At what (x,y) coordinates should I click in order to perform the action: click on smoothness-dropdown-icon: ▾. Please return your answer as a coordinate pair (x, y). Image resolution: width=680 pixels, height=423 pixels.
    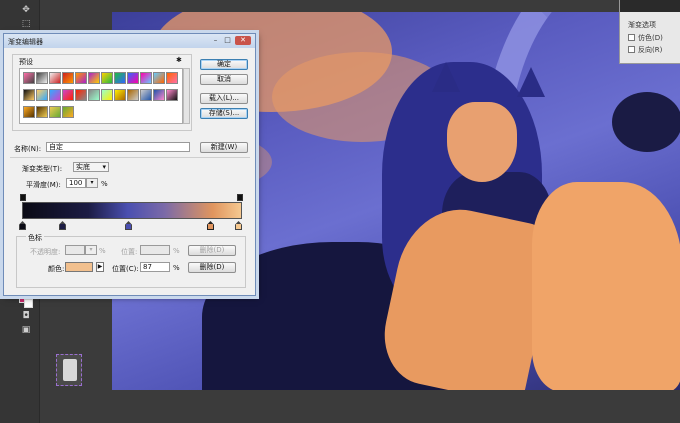
    Looking at the image, I should click on (92, 183).